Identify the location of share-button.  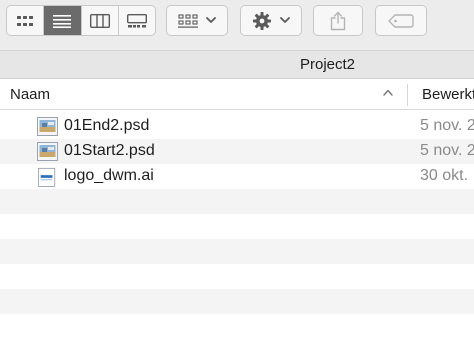
(338, 20).